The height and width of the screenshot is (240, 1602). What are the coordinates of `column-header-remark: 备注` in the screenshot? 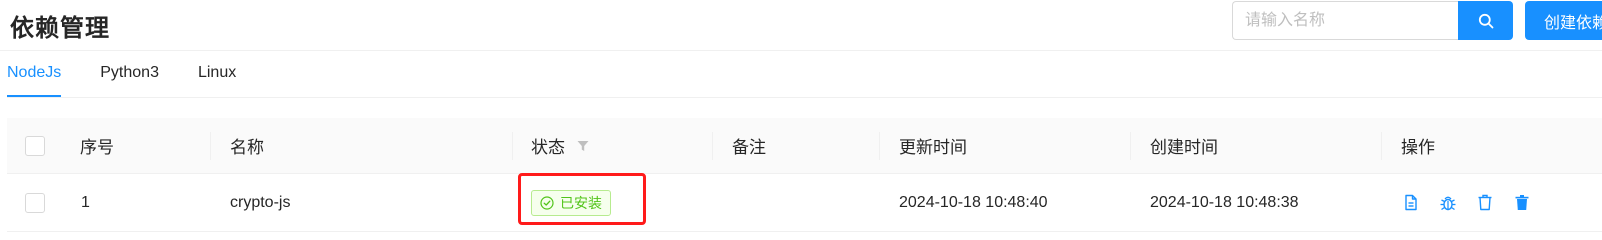 It's located at (749, 147).